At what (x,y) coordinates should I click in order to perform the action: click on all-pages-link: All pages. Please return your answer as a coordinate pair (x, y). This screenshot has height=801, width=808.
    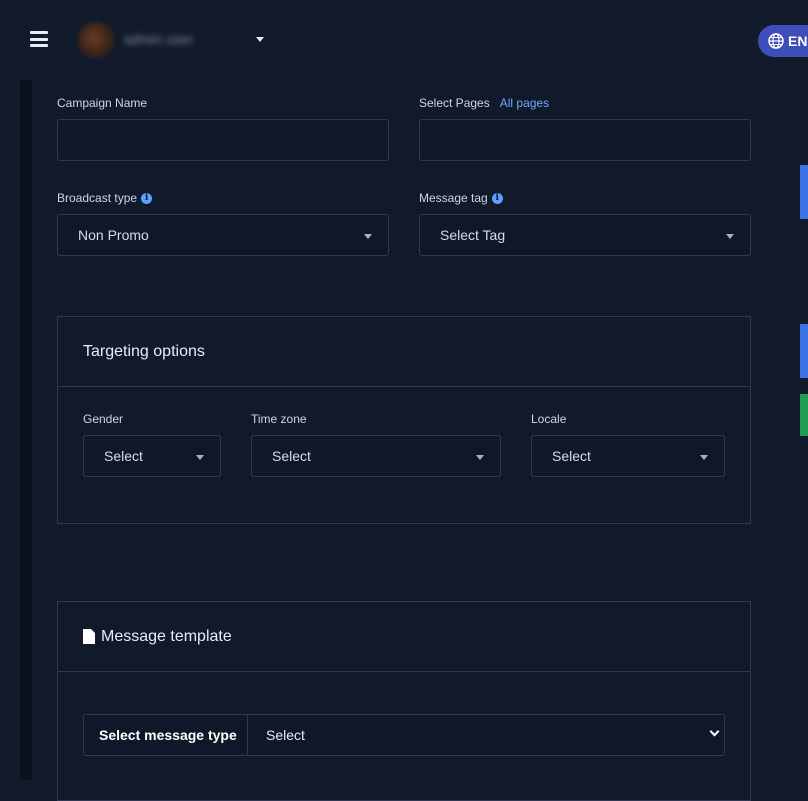
    Looking at the image, I should click on (524, 103).